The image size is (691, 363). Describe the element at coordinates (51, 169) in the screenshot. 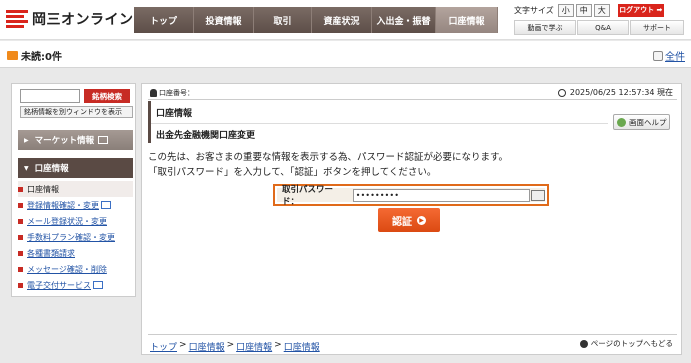

I see `account-info-label: 口座情報` at that location.